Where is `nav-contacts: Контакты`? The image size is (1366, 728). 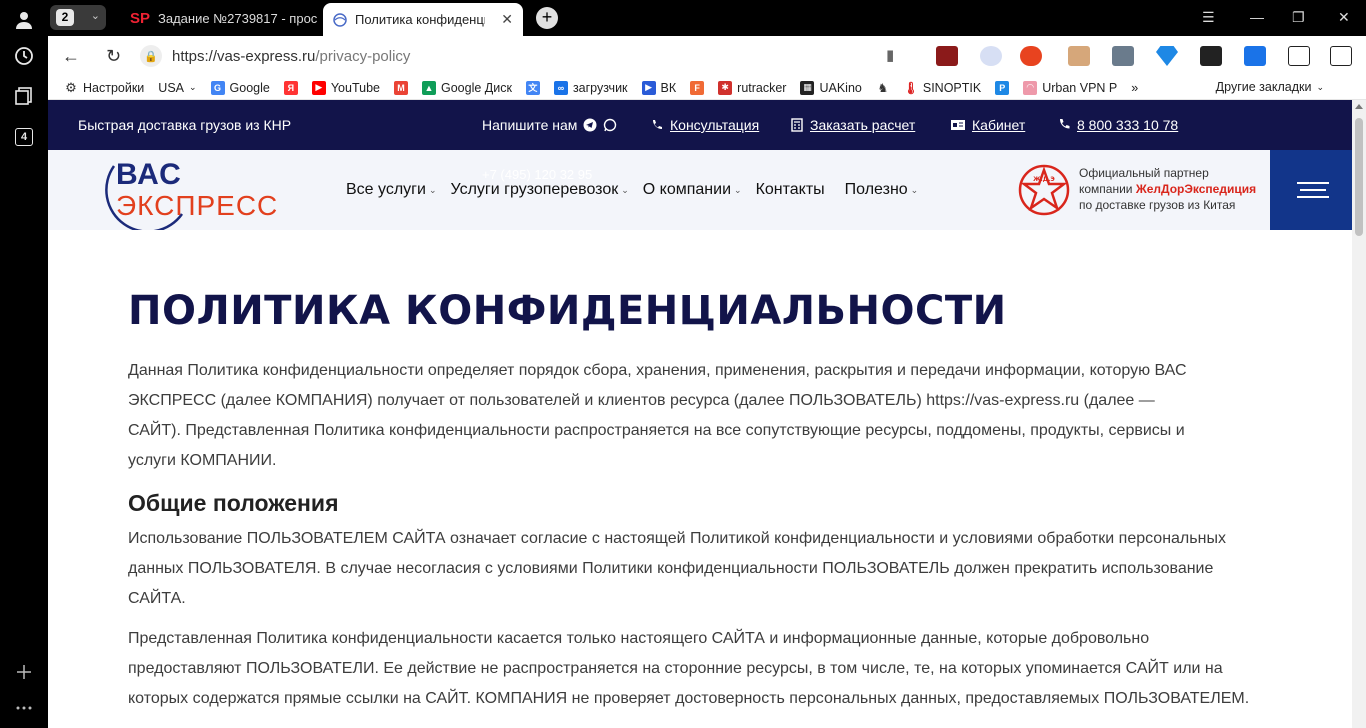 nav-contacts: Контакты is located at coordinates (790, 190).